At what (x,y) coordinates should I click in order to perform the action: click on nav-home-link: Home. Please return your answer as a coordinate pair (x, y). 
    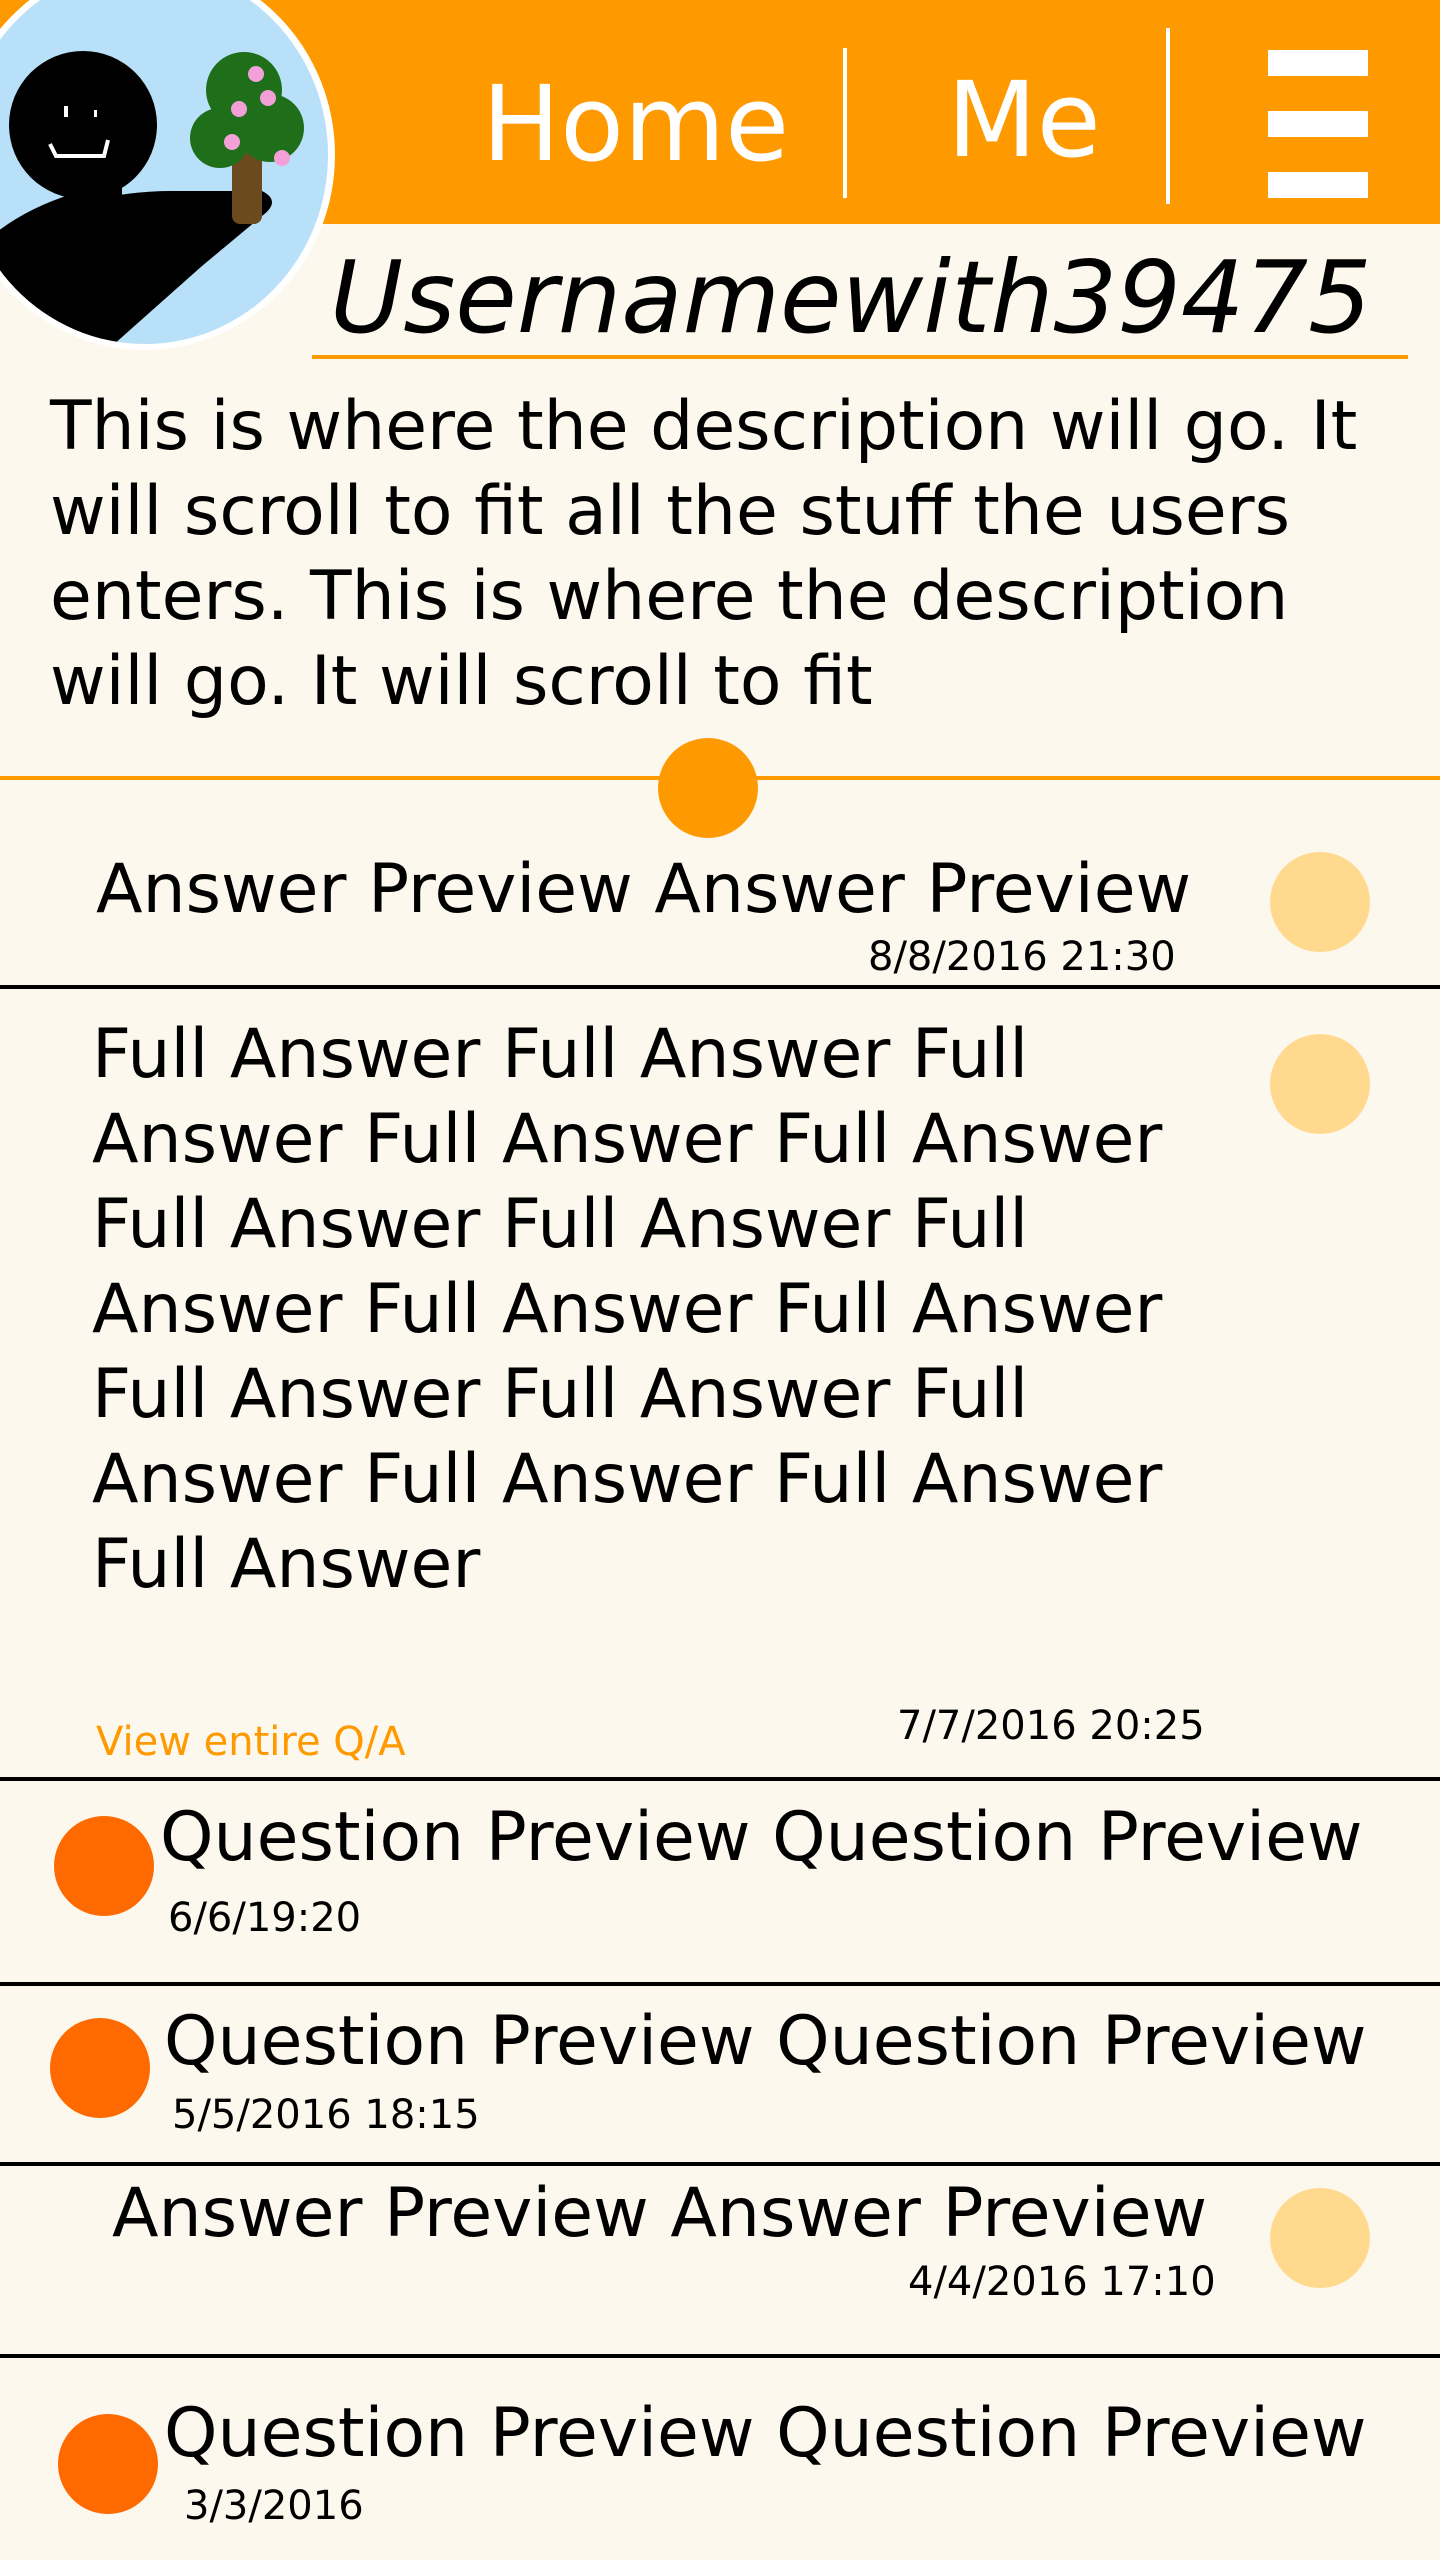
    Looking at the image, I should click on (635, 124).